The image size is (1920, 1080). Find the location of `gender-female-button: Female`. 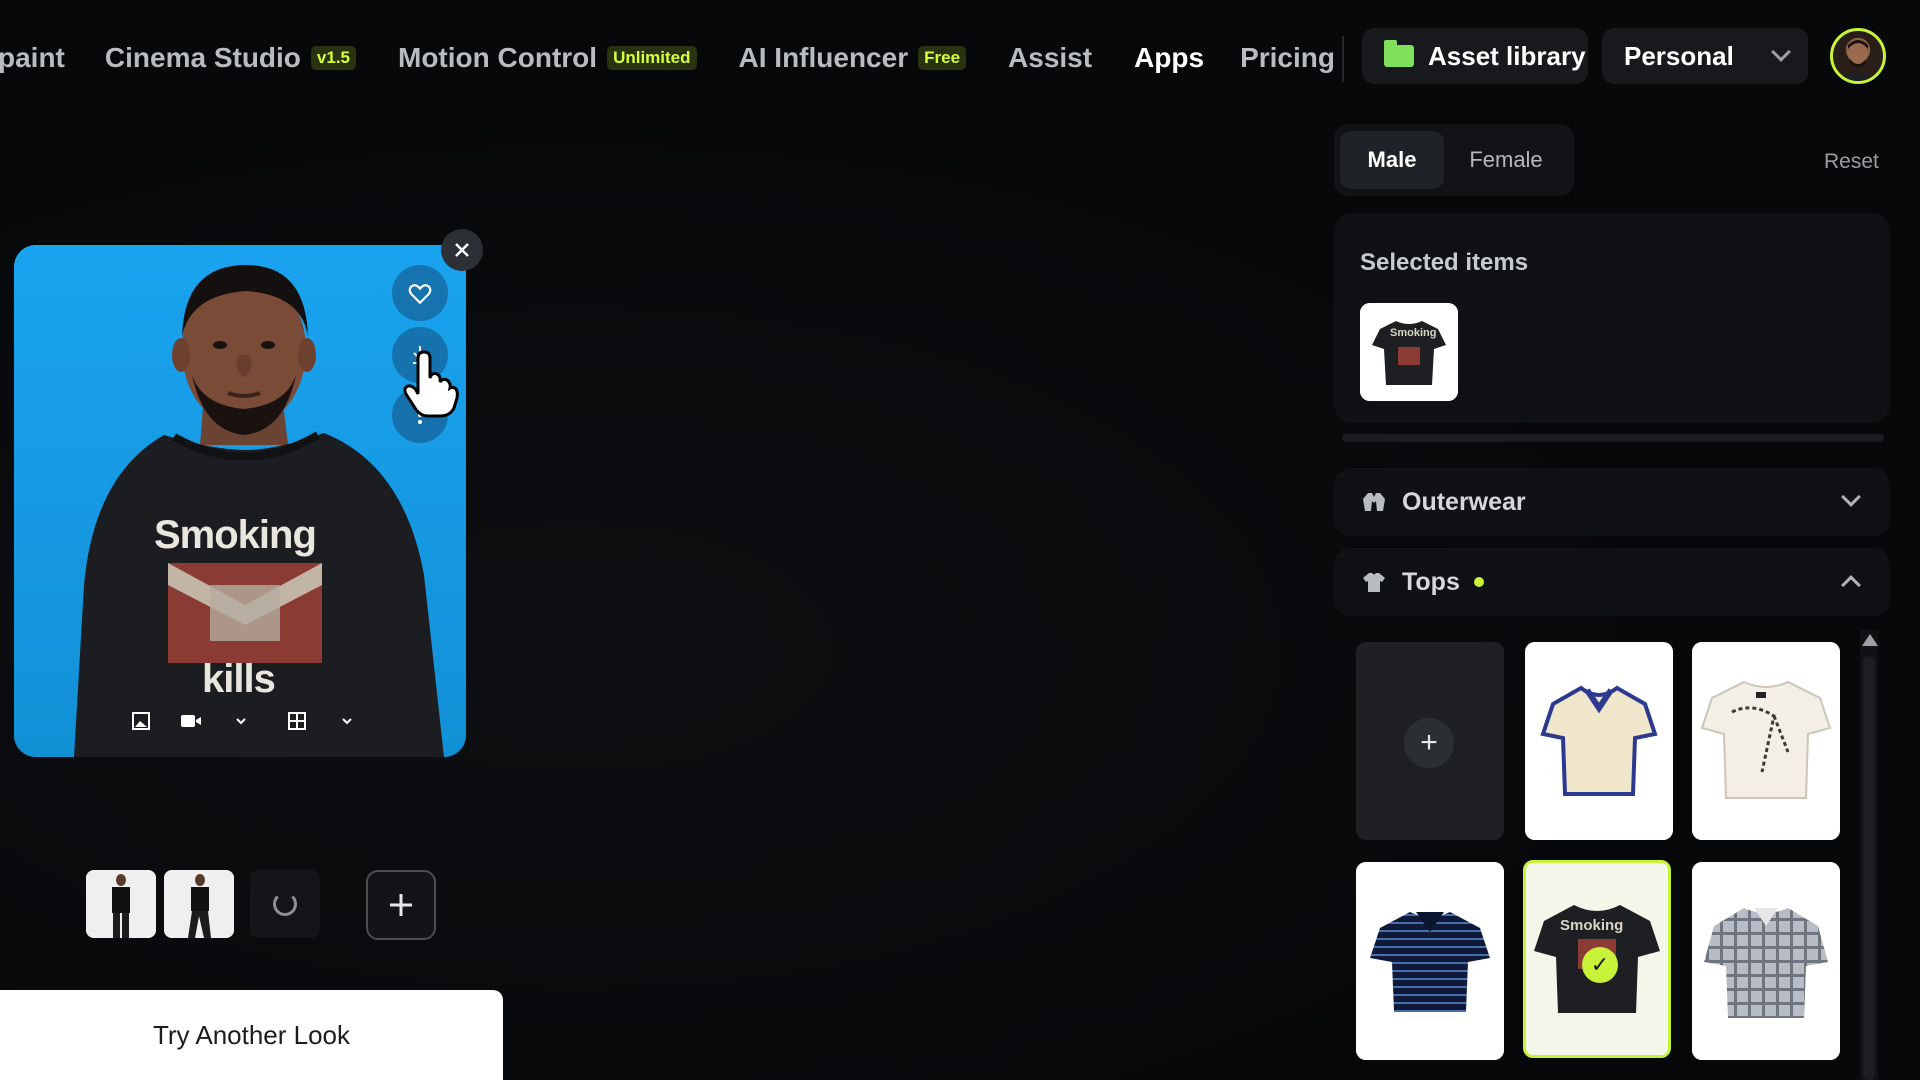

gender-female-button: Female is located at coordinates (1506, 160).